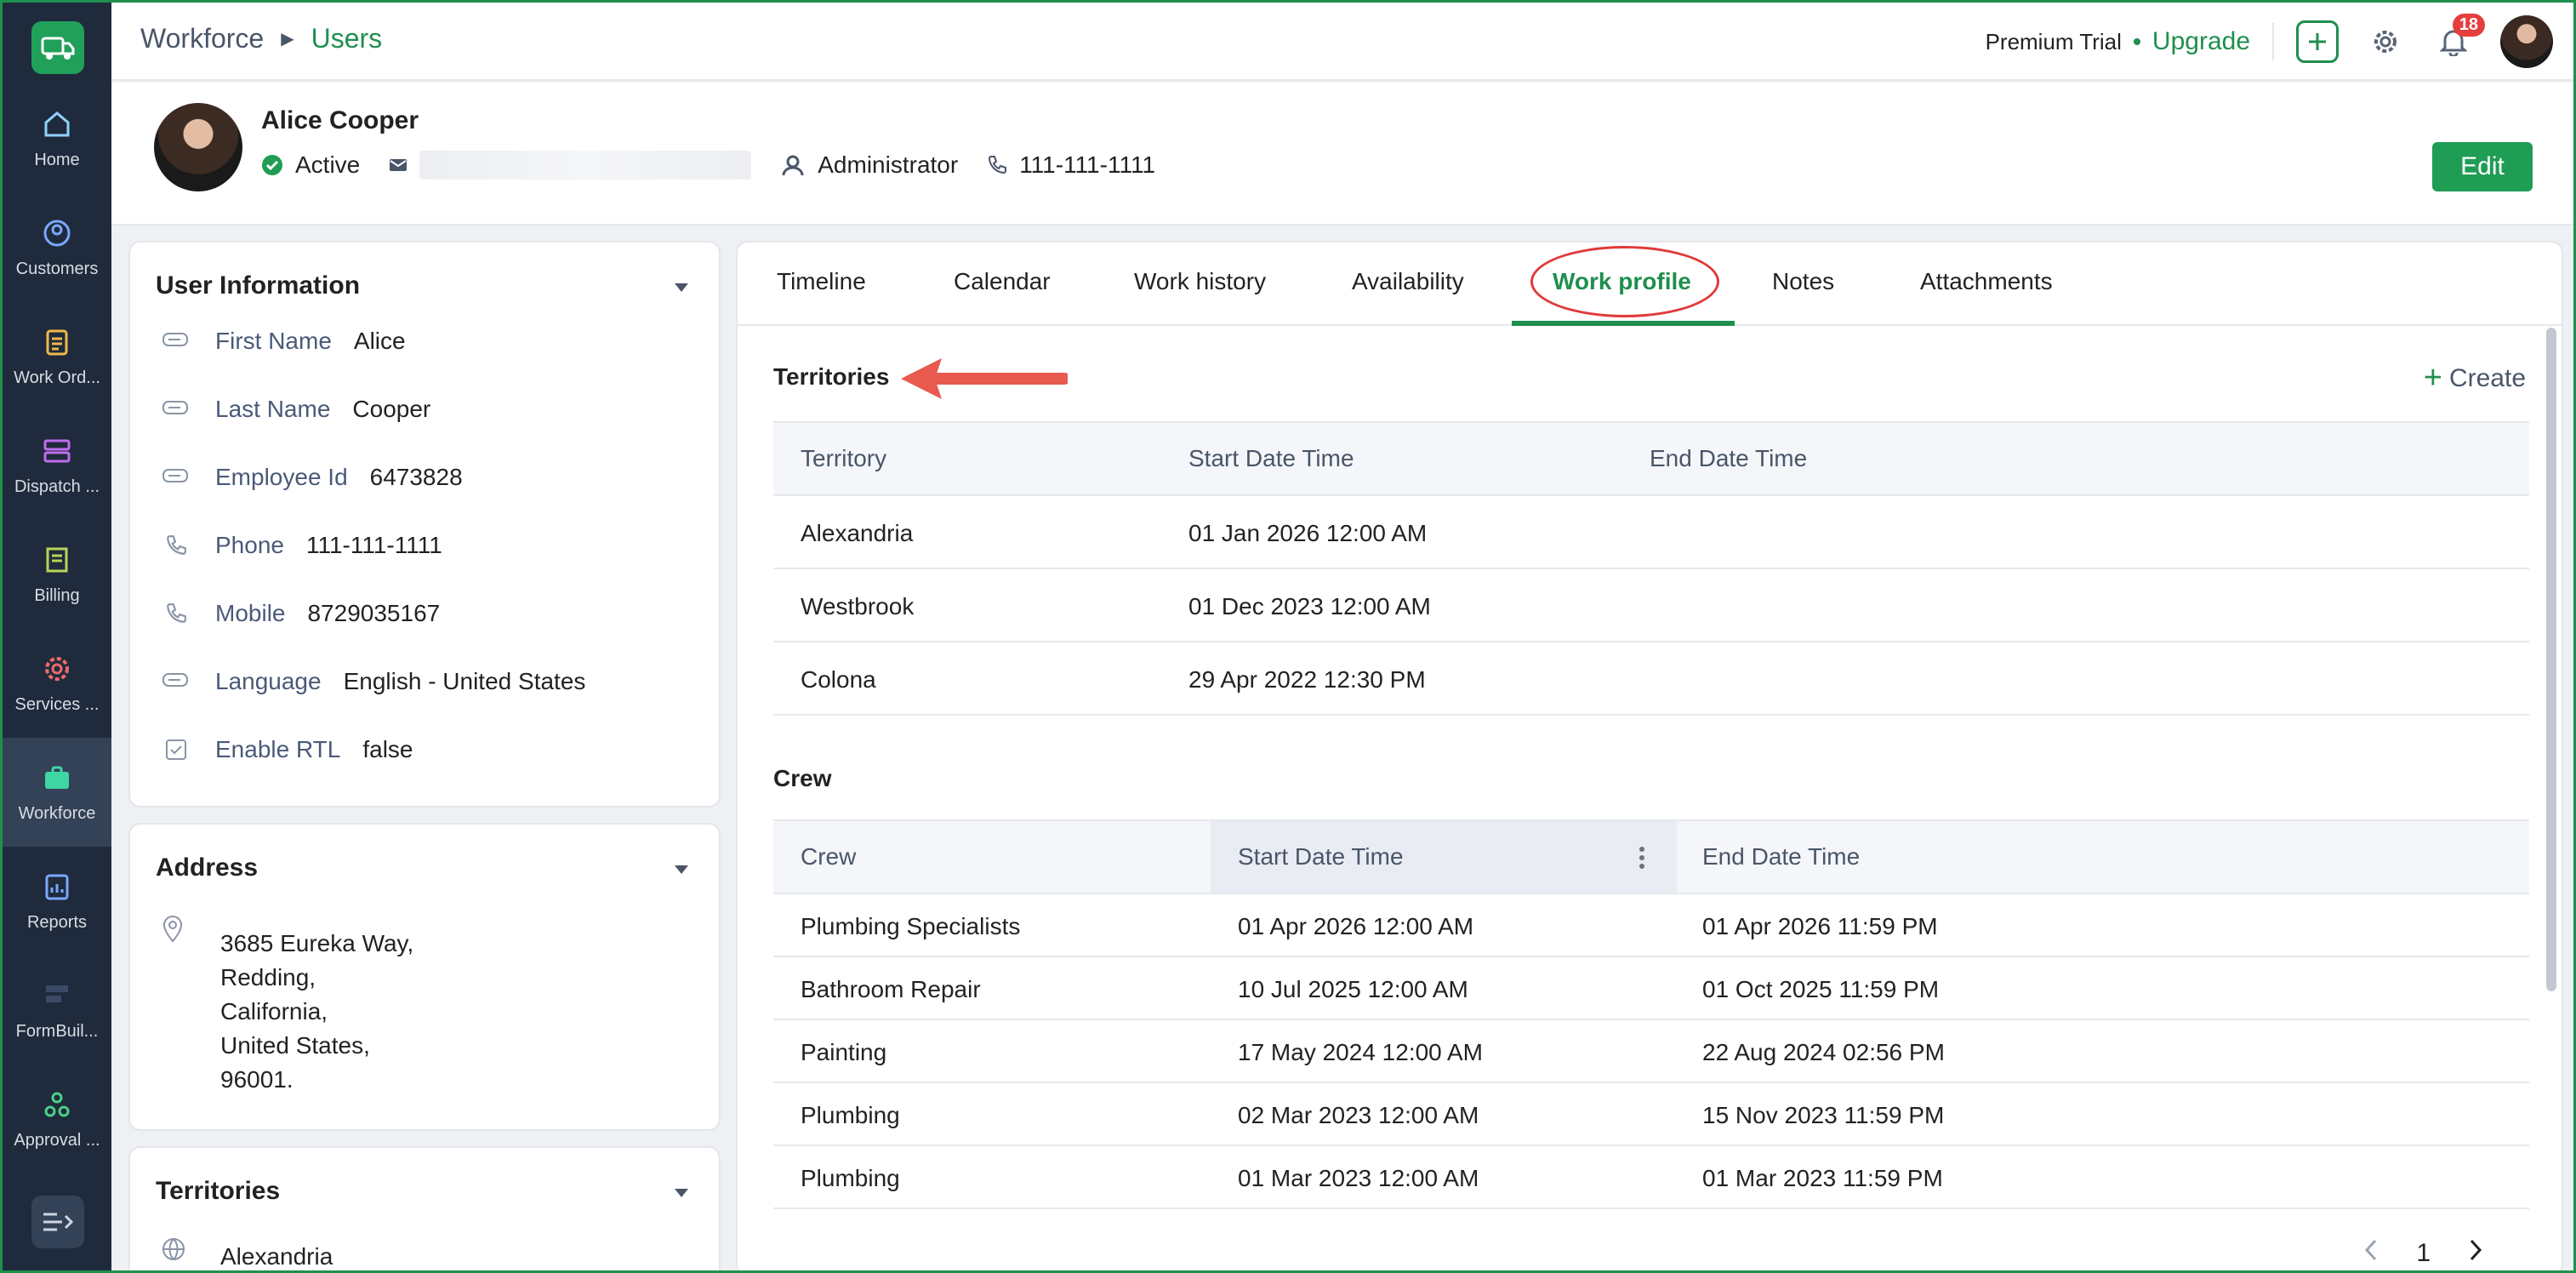 Image resolution: width=2576 pixels, height=1273 pixels. I want to click on plus-icon, so click(2318, 41).